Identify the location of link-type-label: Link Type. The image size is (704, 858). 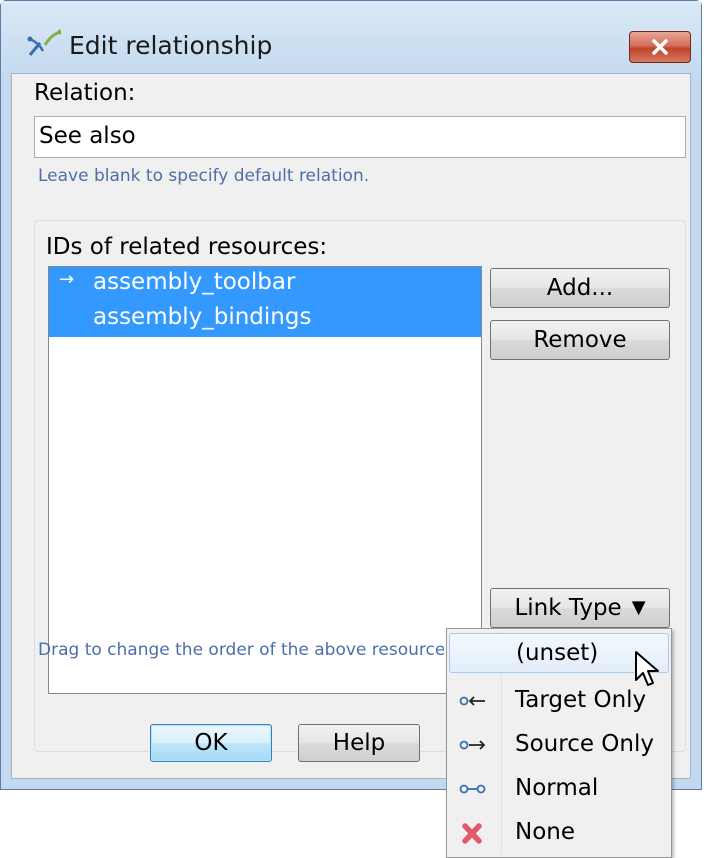
(568, 608).